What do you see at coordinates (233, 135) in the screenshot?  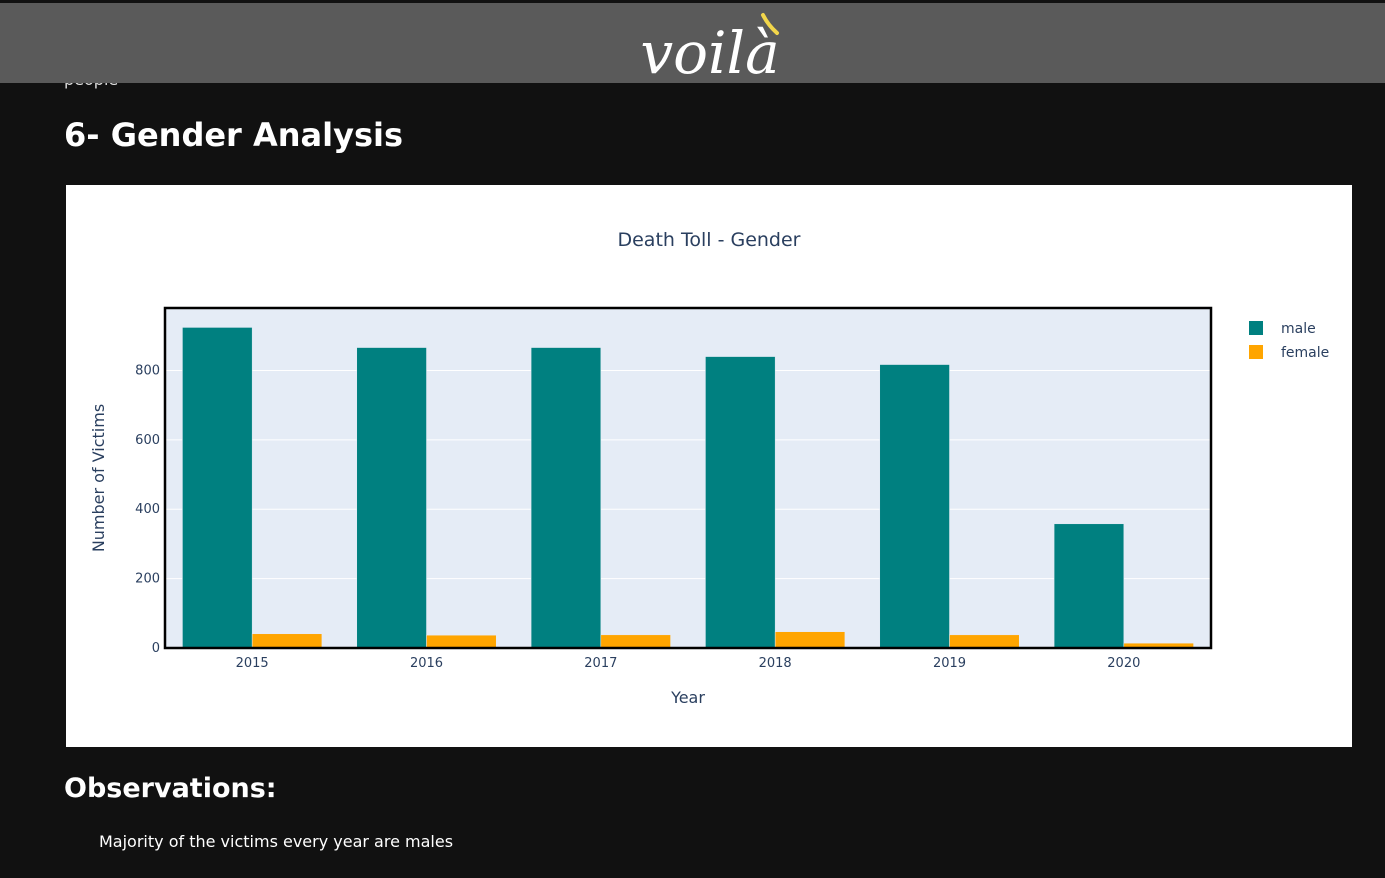 I see `section-title: 6- Gender Analysis` at bounding box center [233, 135].